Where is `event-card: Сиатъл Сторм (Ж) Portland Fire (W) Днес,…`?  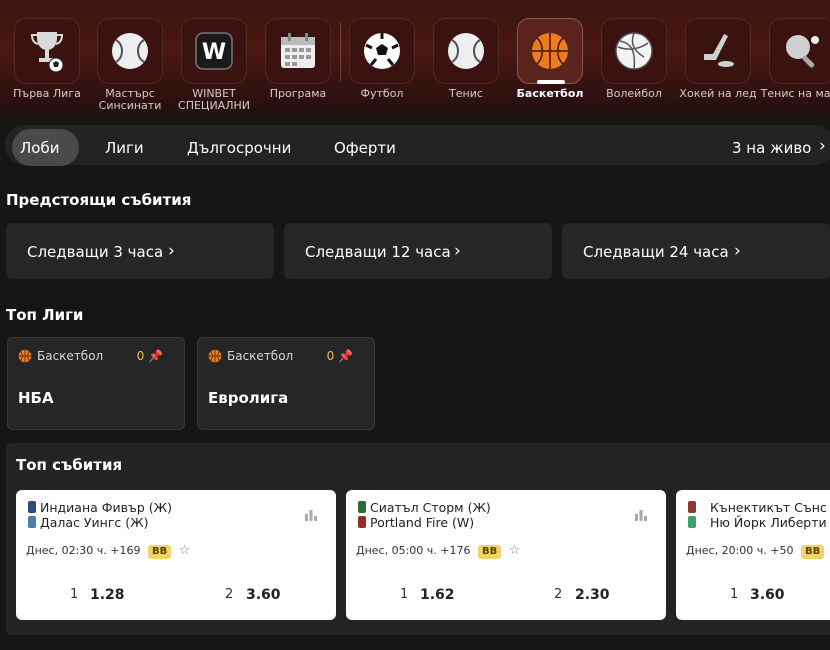
event-card: Сиатъл Сторм (Ж) Portland Fire (W) Днес,… is located at coordinates (506, 555).